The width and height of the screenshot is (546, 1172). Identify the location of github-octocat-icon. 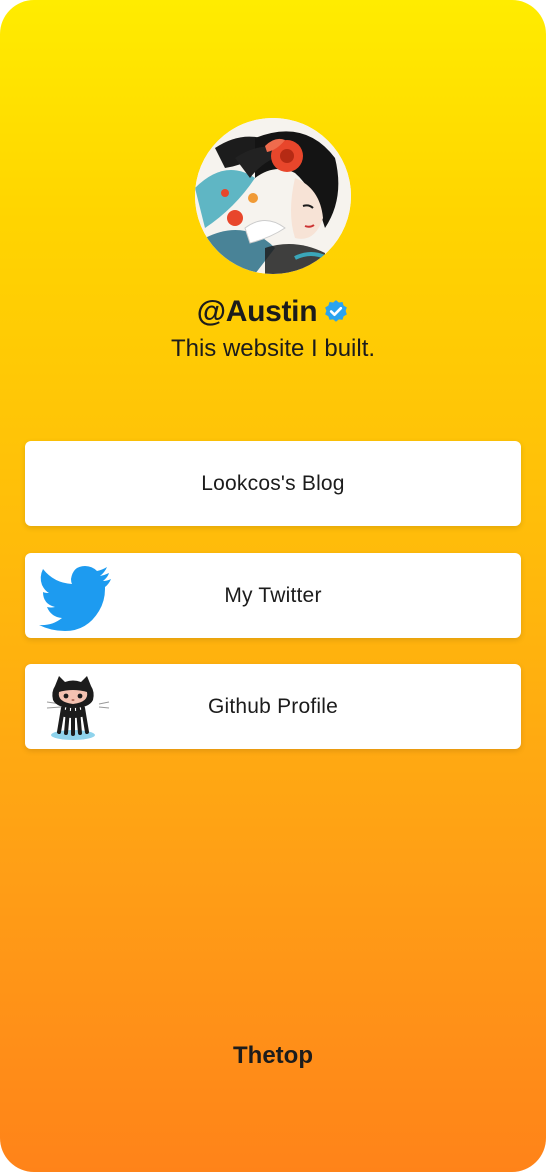
(75, 707).